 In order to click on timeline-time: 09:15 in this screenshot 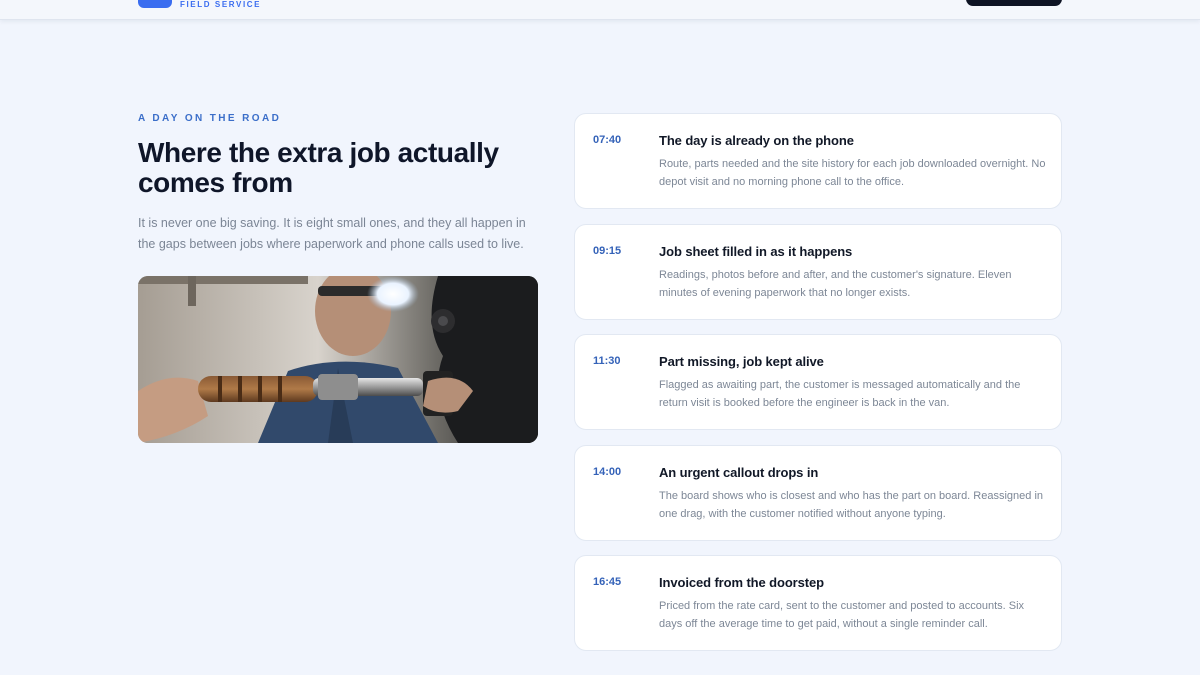, I will do `click(607, 251)`.